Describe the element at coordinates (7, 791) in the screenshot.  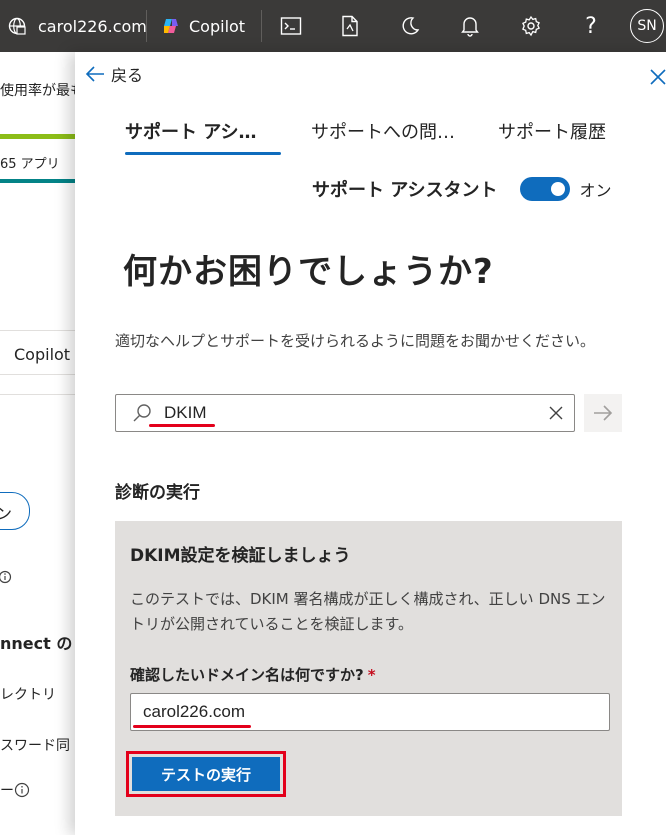
I see `bg-dash-text: ー` at that location.